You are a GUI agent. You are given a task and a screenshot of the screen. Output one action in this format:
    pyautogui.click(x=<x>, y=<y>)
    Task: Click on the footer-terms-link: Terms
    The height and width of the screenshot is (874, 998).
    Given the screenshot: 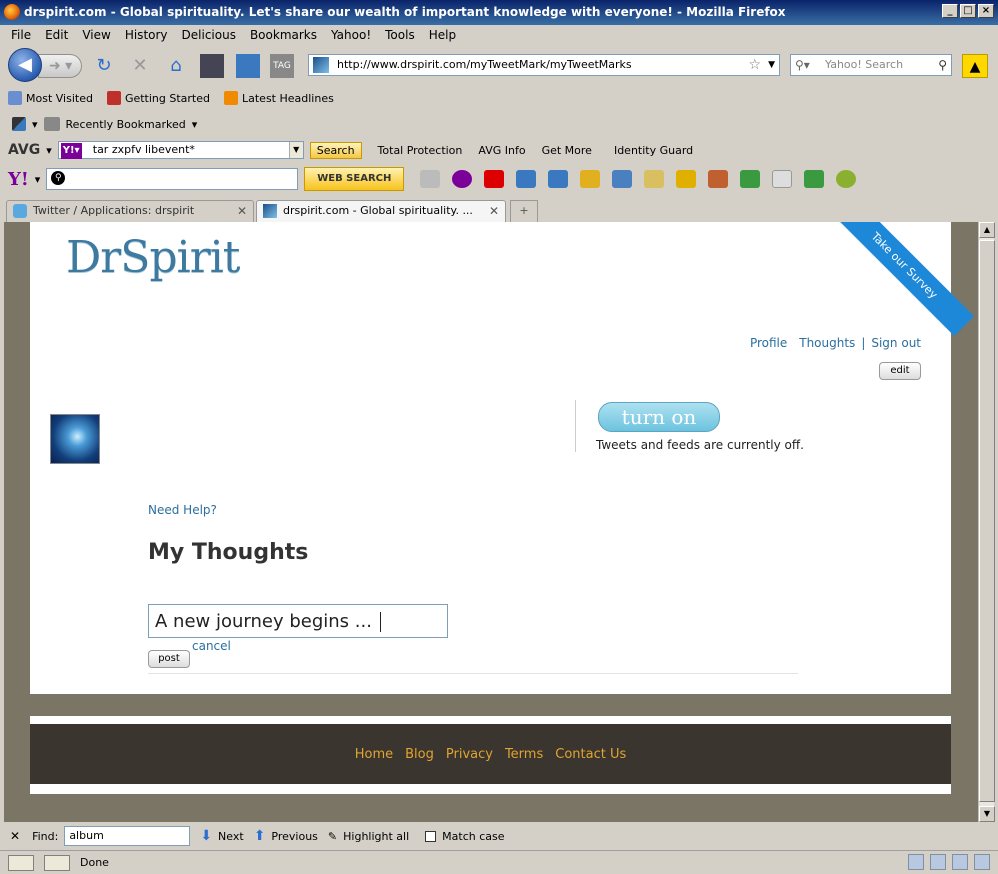 What is the action you would take?
    pyautogui.click(x=524, y=754)
    